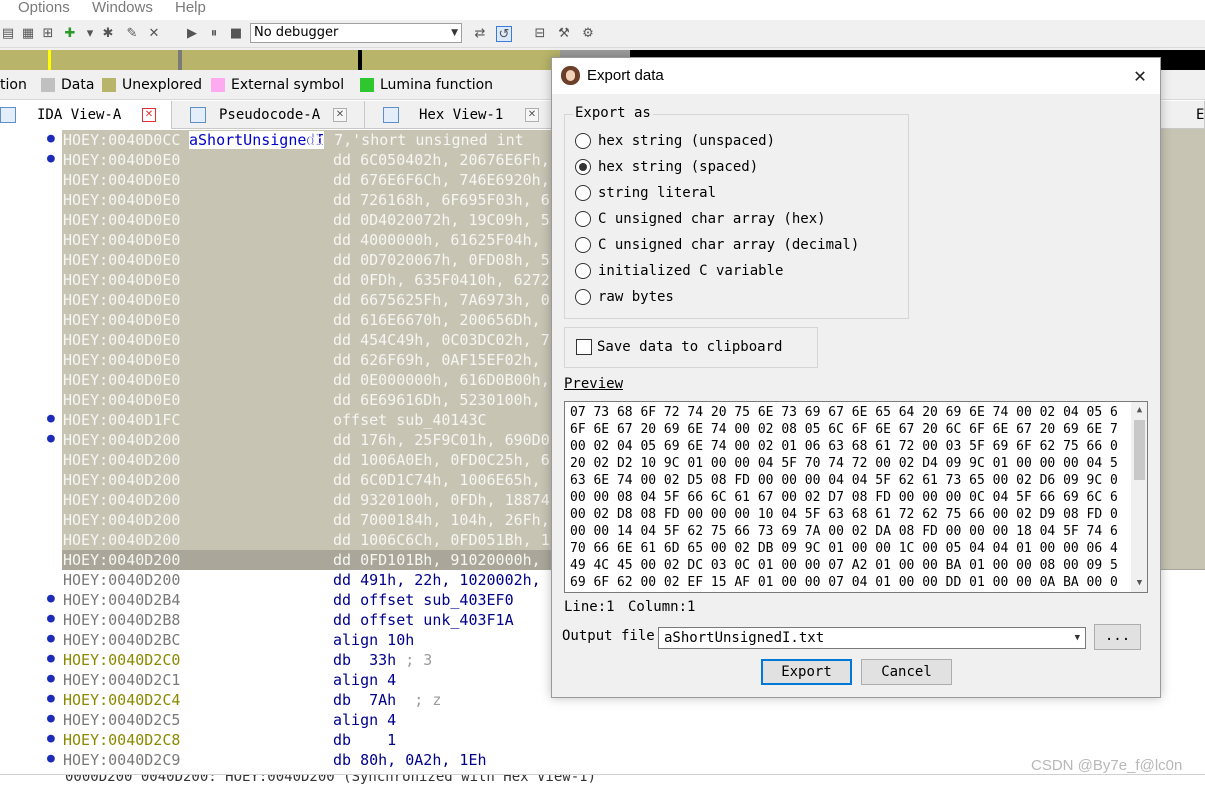  What do you see at coordinates (441, 460) in the screenshot?
I see `row-instruction: dd 1006A0Eh, 0FD0C25h, 6` at bounding box center [441, 460].